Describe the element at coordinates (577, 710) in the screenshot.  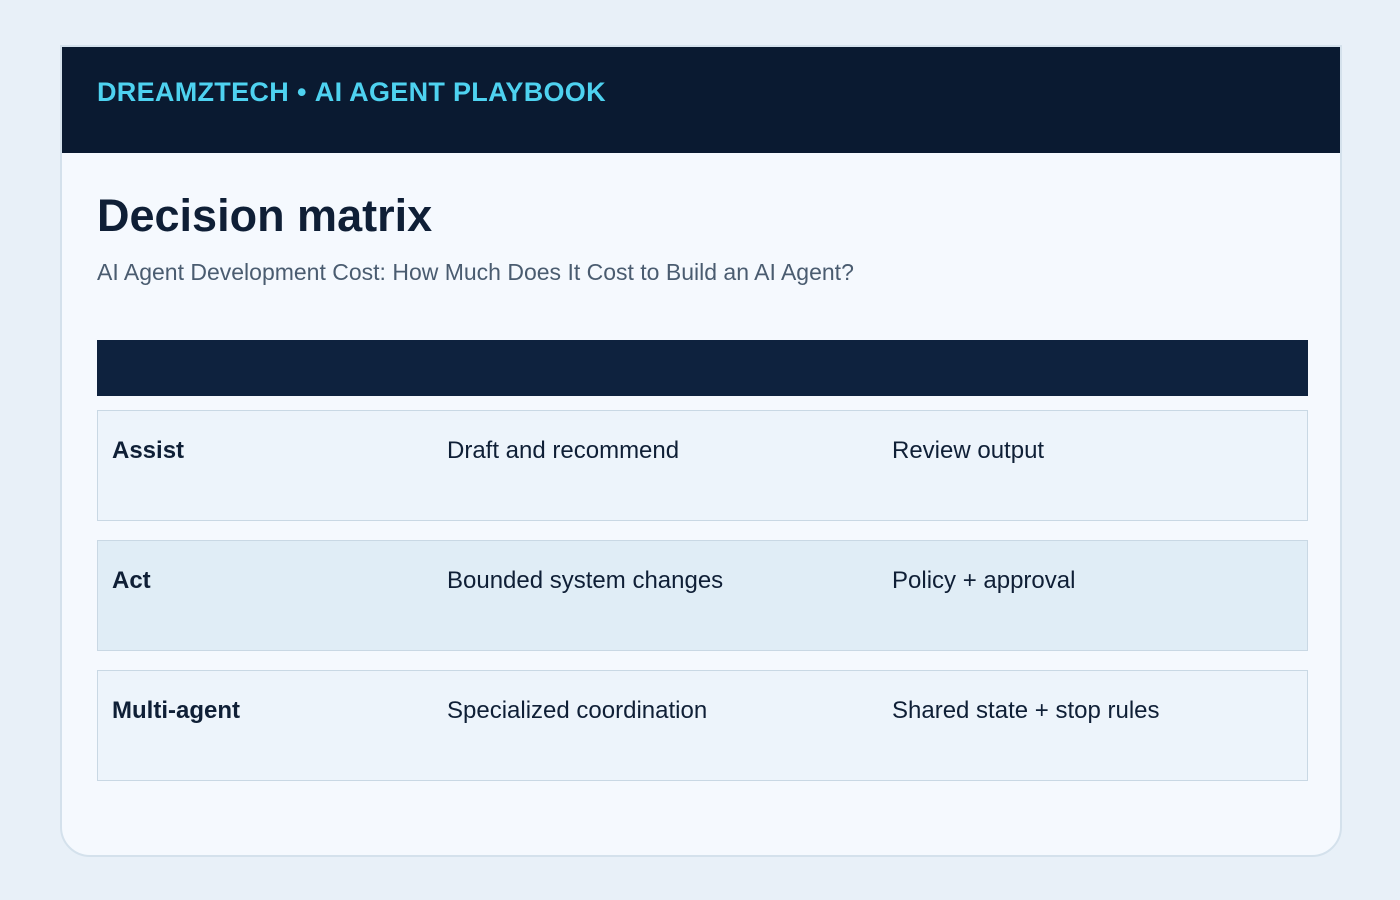
I see `row-scope: Specialized coordination` at that location.